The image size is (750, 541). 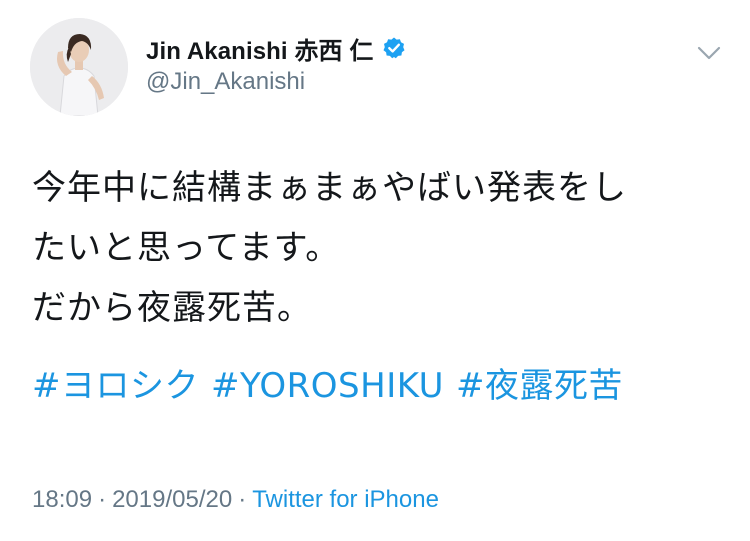 I want to click on hashtag-link: #夜露死苦, so click(x=539, y=386).